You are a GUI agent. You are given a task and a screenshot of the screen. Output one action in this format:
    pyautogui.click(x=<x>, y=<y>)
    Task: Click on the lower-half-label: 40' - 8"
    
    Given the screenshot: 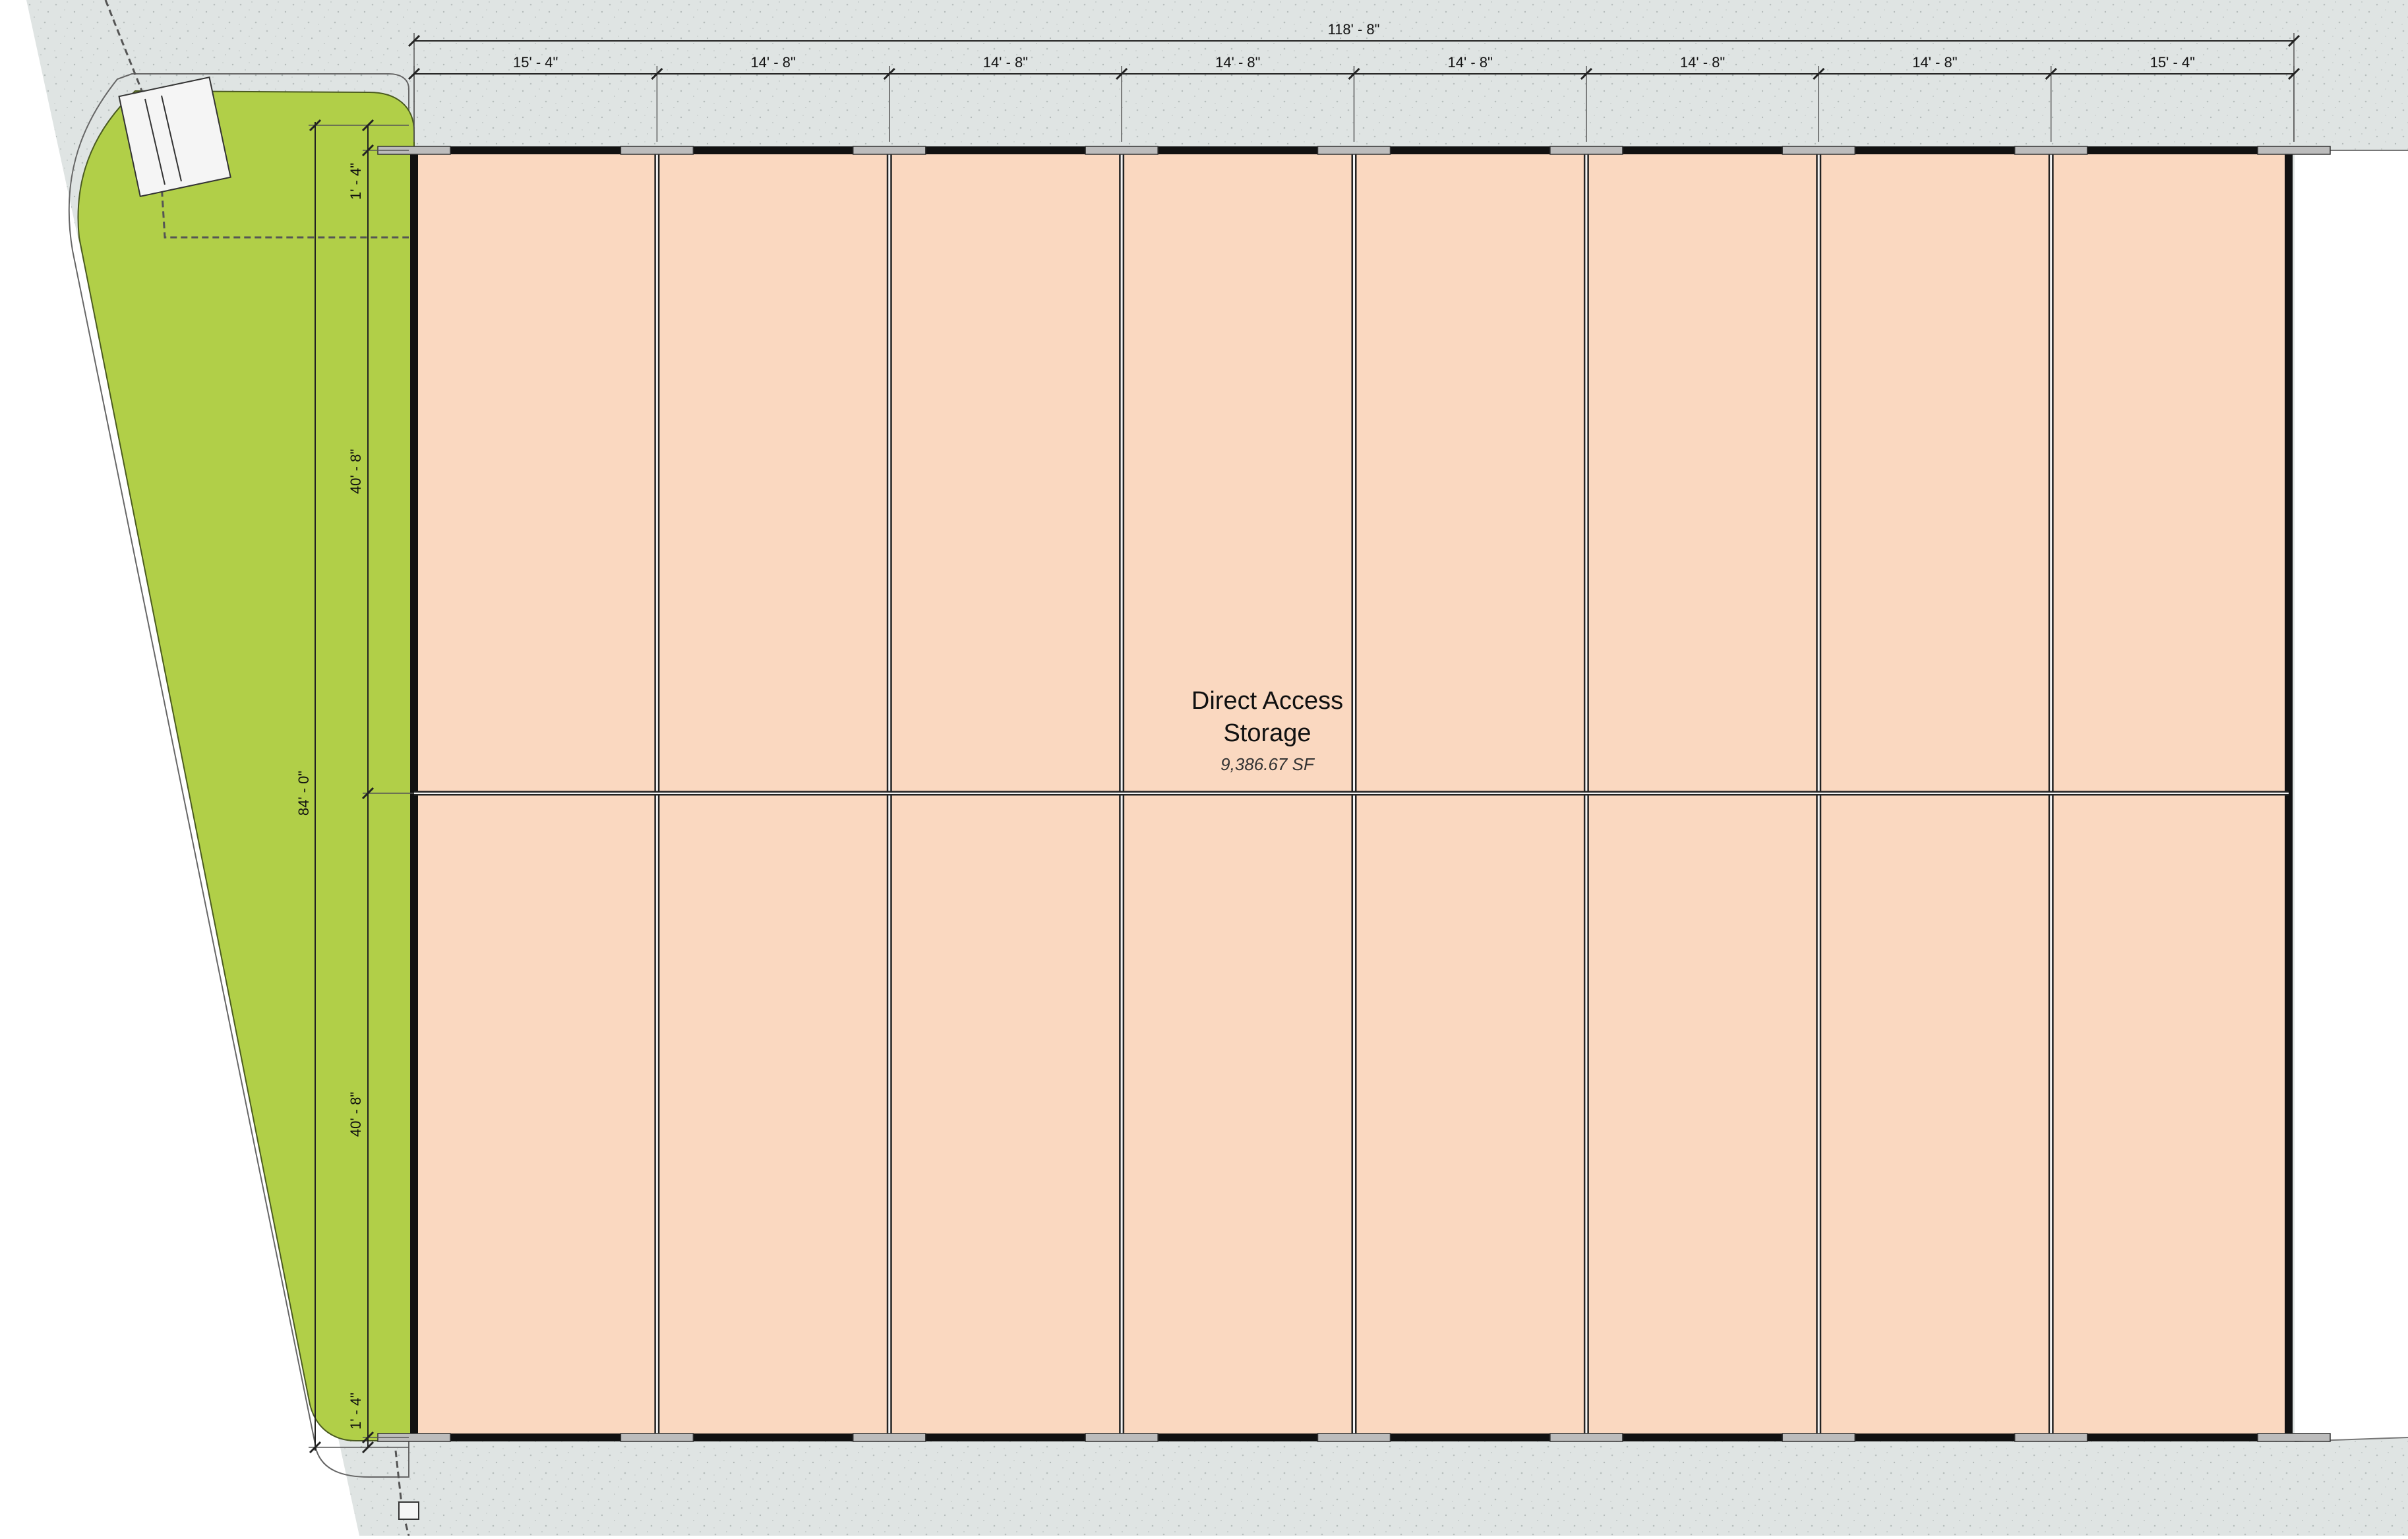 What is the action you would take?
    pyautogui.click(x=356, y=1114)
    